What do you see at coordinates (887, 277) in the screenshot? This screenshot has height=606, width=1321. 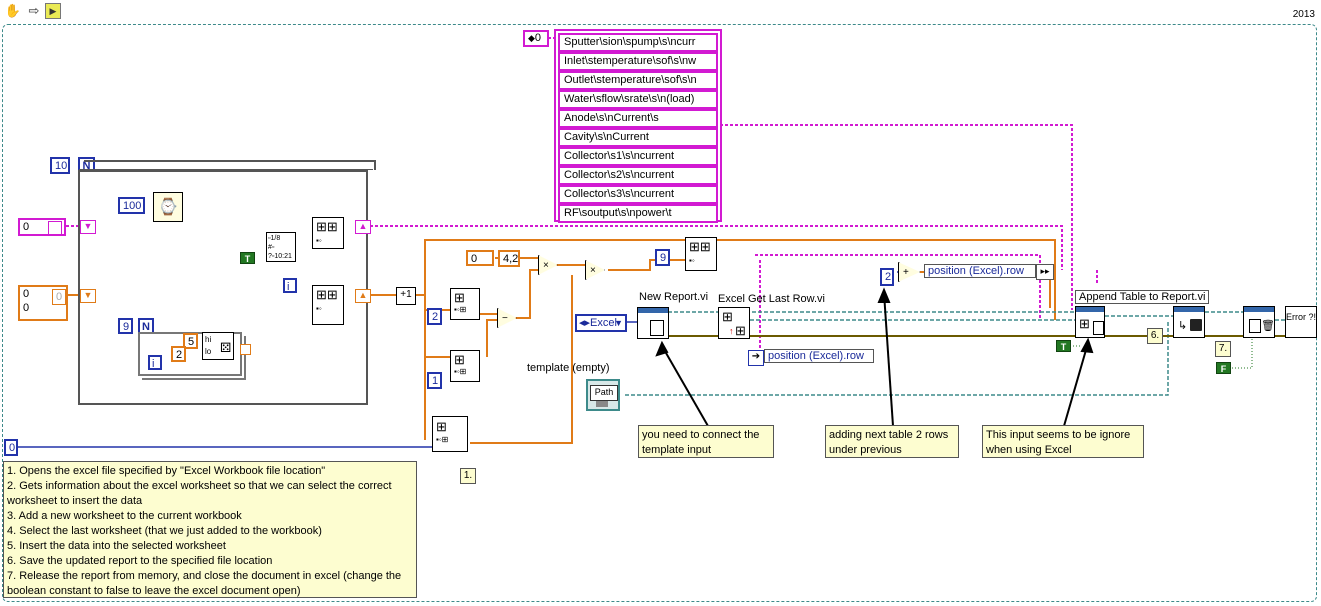 I see `blue-const-rows: 2` at bounding box center [887, 277].